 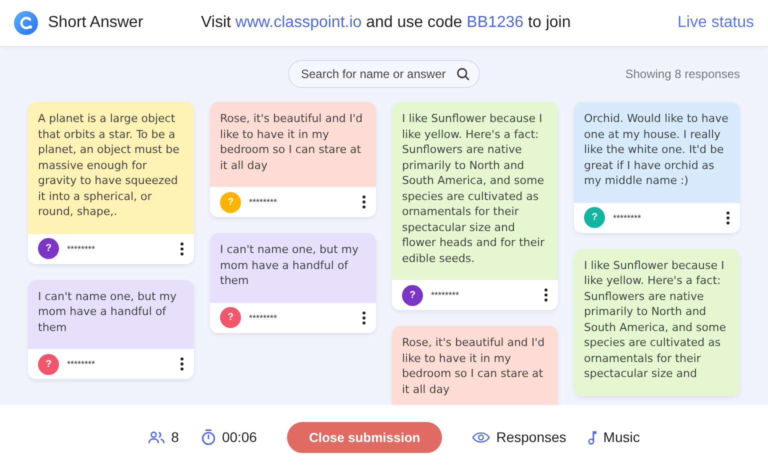 What do you see at coordinates (463, 74) in the screenshot?
I see `search-icon` at bounding box center [463, 74].